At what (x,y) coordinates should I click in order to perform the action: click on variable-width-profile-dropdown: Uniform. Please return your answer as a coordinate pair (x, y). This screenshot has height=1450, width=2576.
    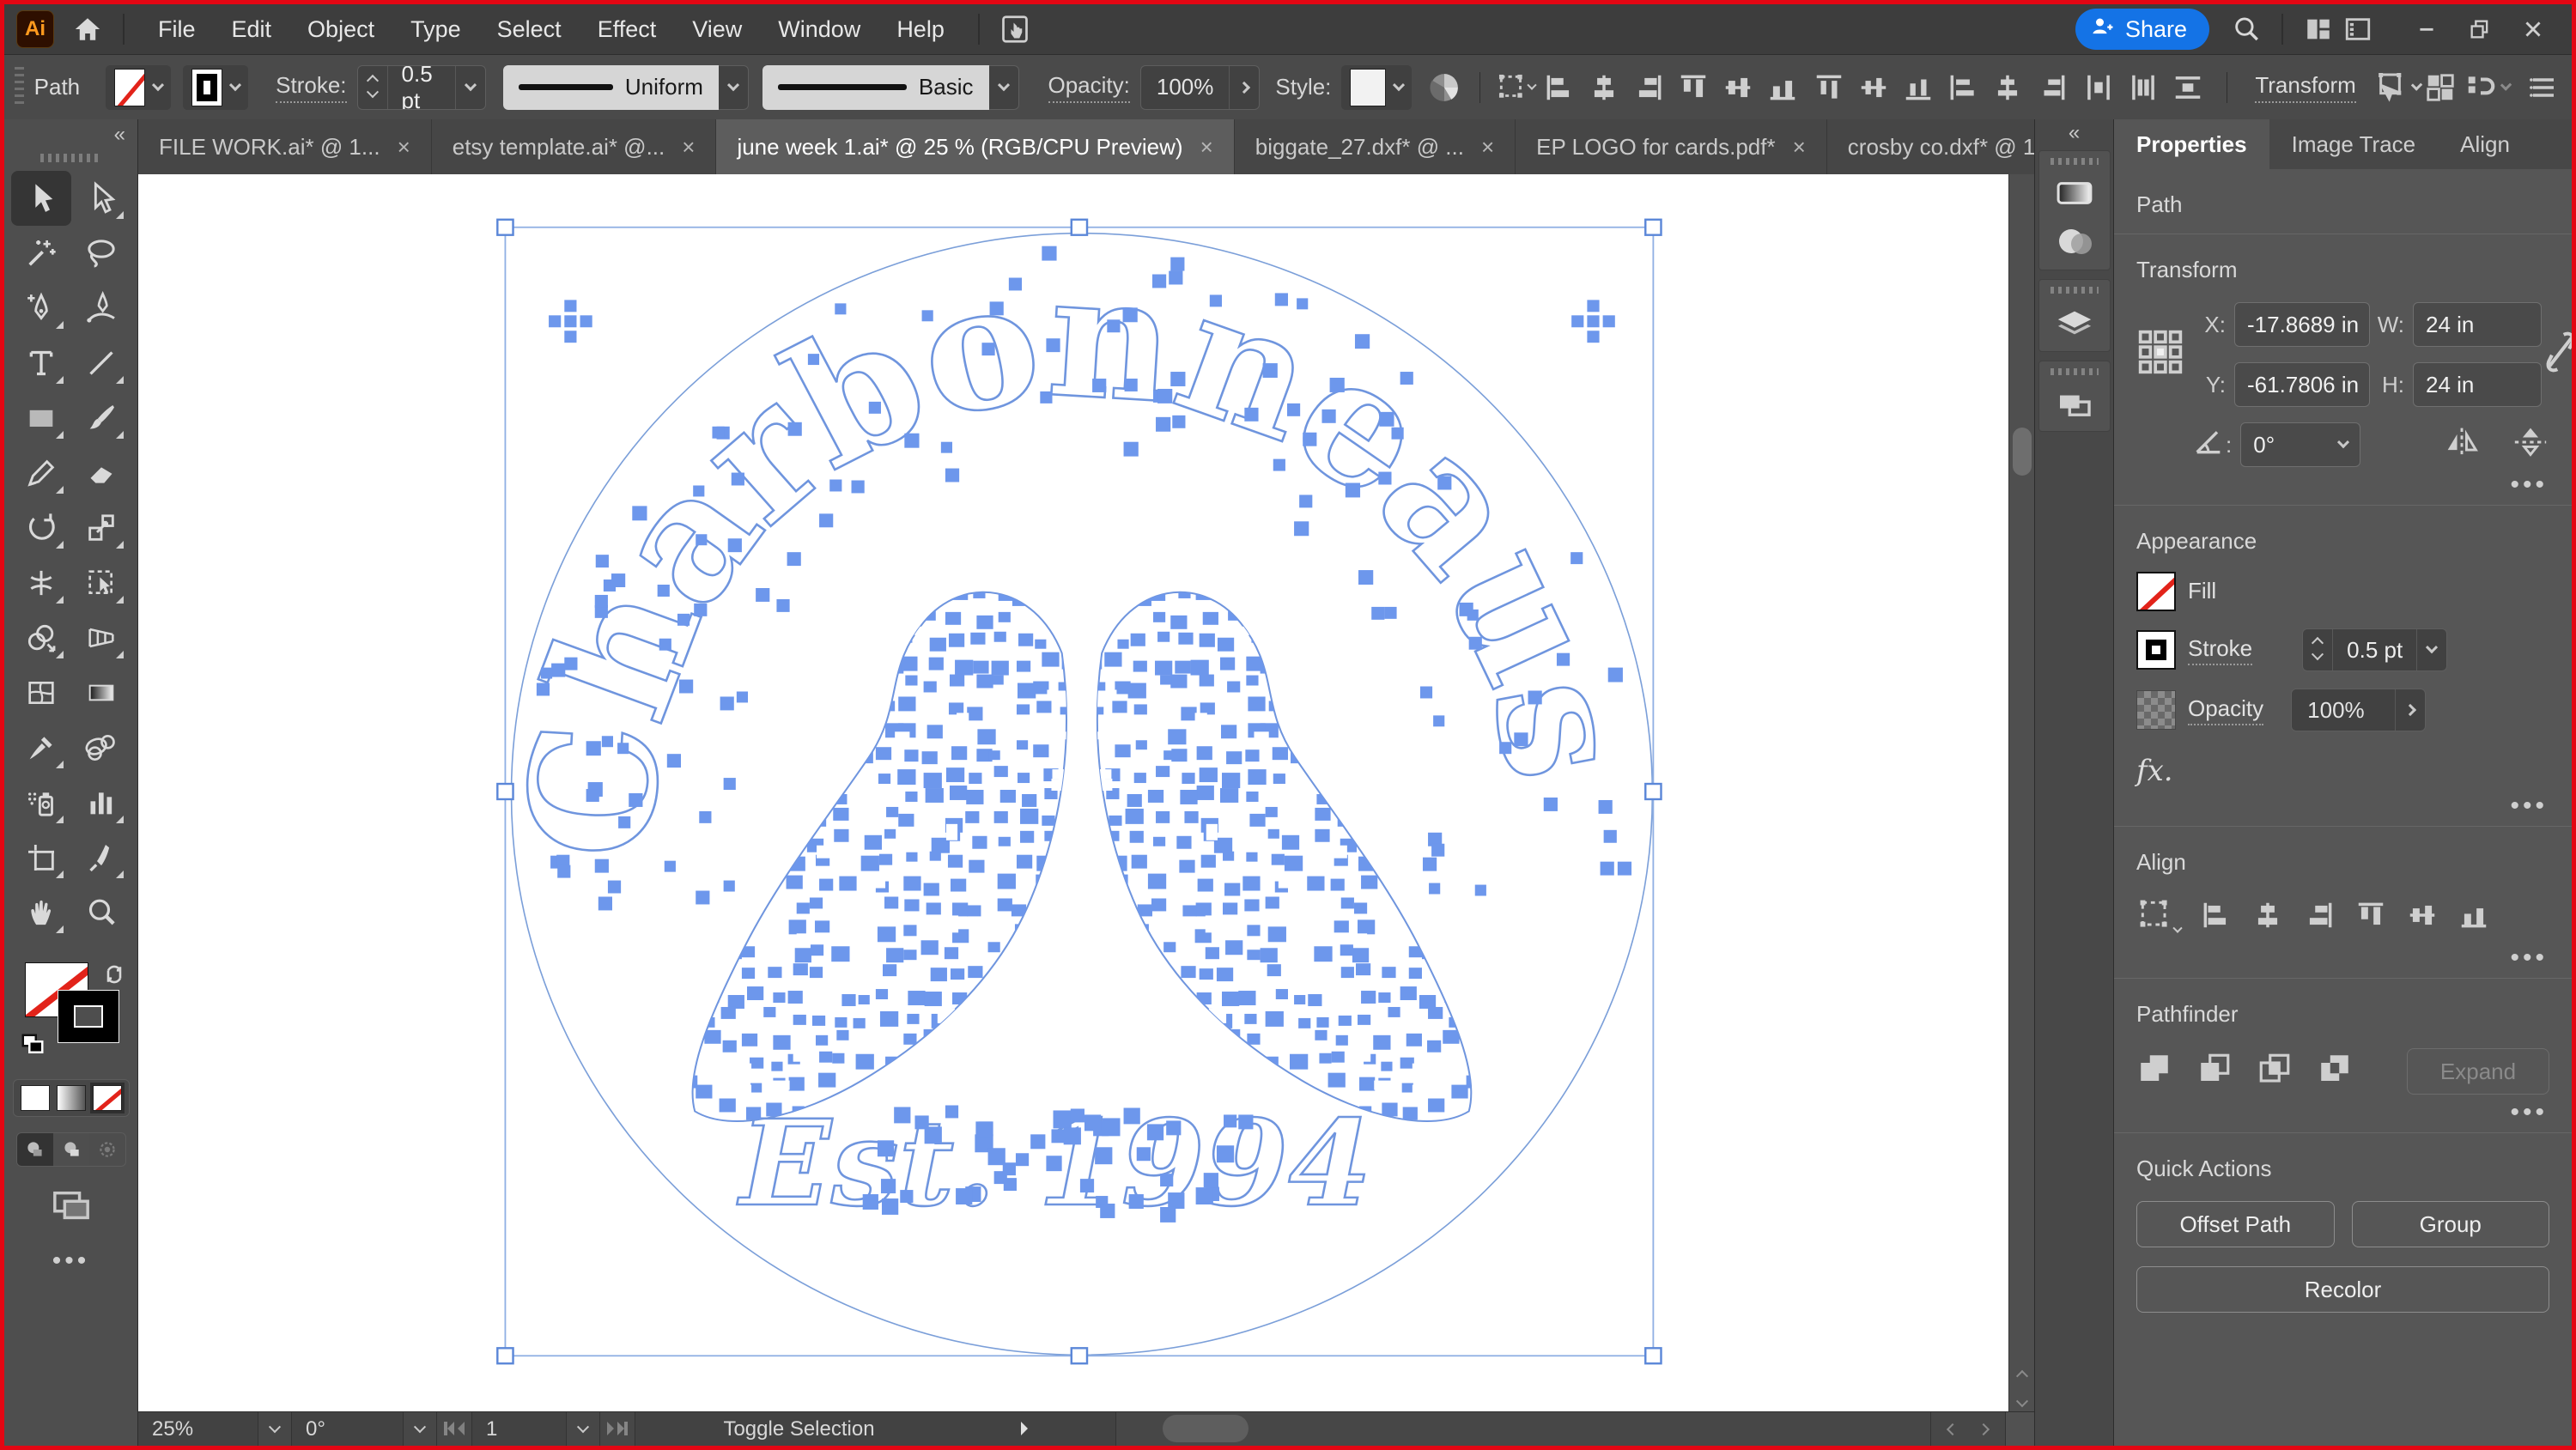
    Looking at the image, I should click on (610, 87).